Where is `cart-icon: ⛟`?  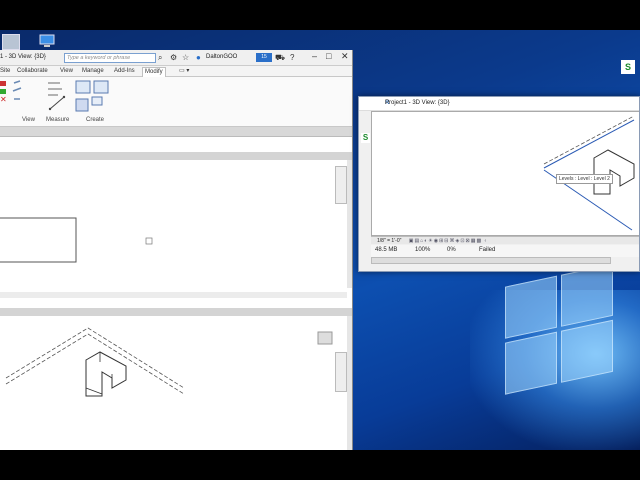 cart-icon: ⛟ is located at coordinates (280, 58).